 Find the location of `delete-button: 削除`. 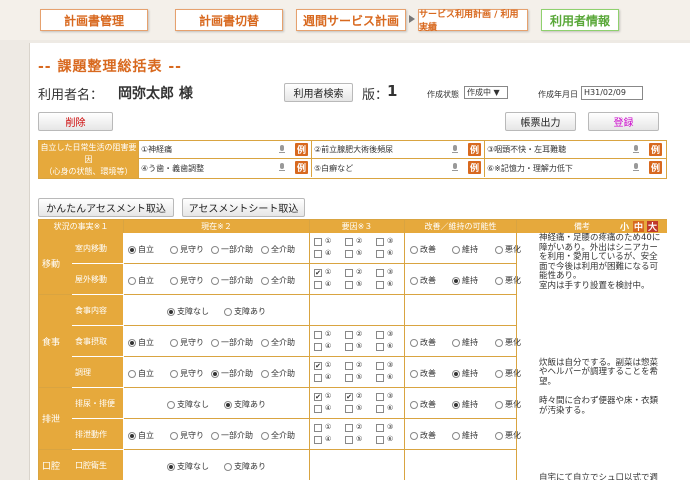

delete-button: 削除 is located at coordinates (75, 121).